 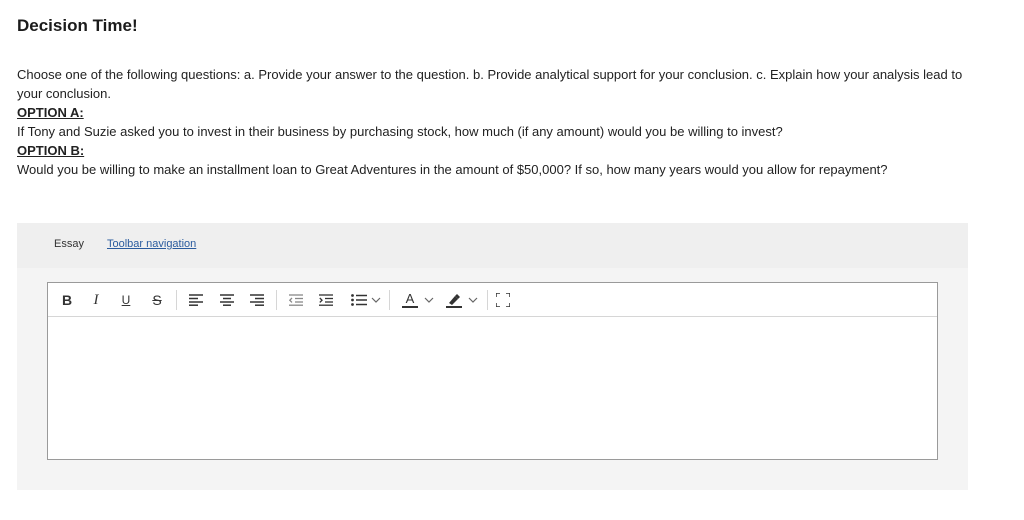 I want to click on highlight-button, so click(x=462, y=300).